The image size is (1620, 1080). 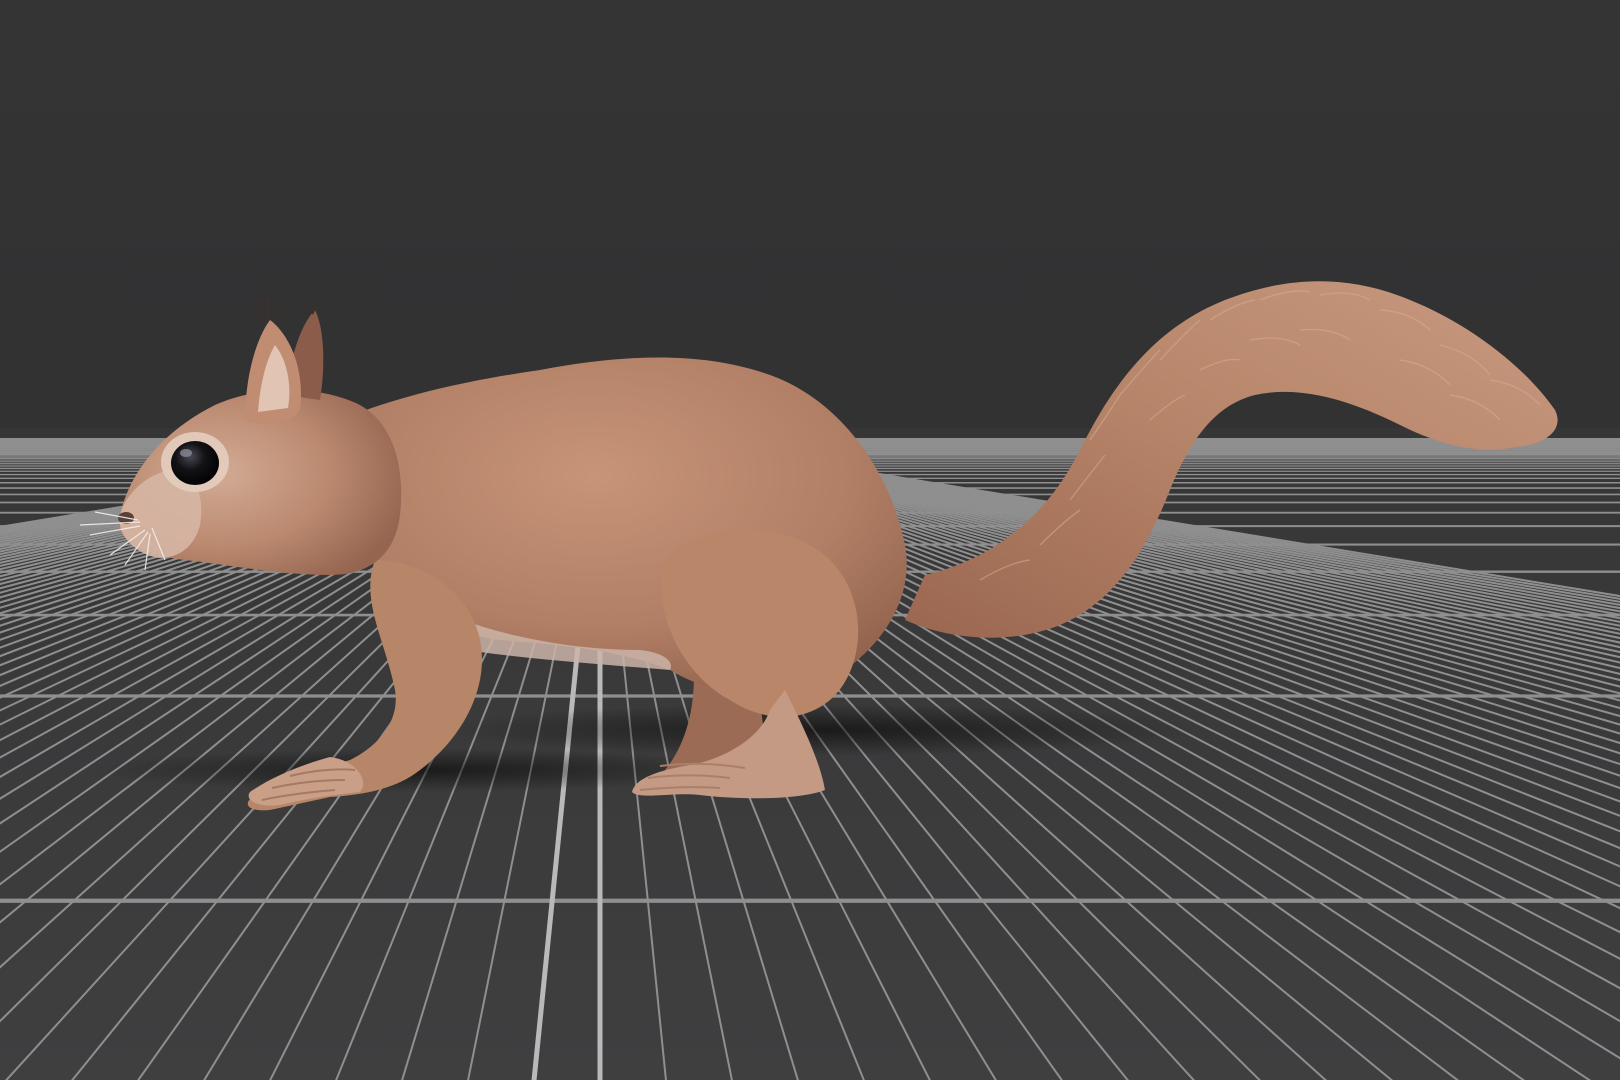 I want to click on eye-highlight, so click(x=186, y=453).